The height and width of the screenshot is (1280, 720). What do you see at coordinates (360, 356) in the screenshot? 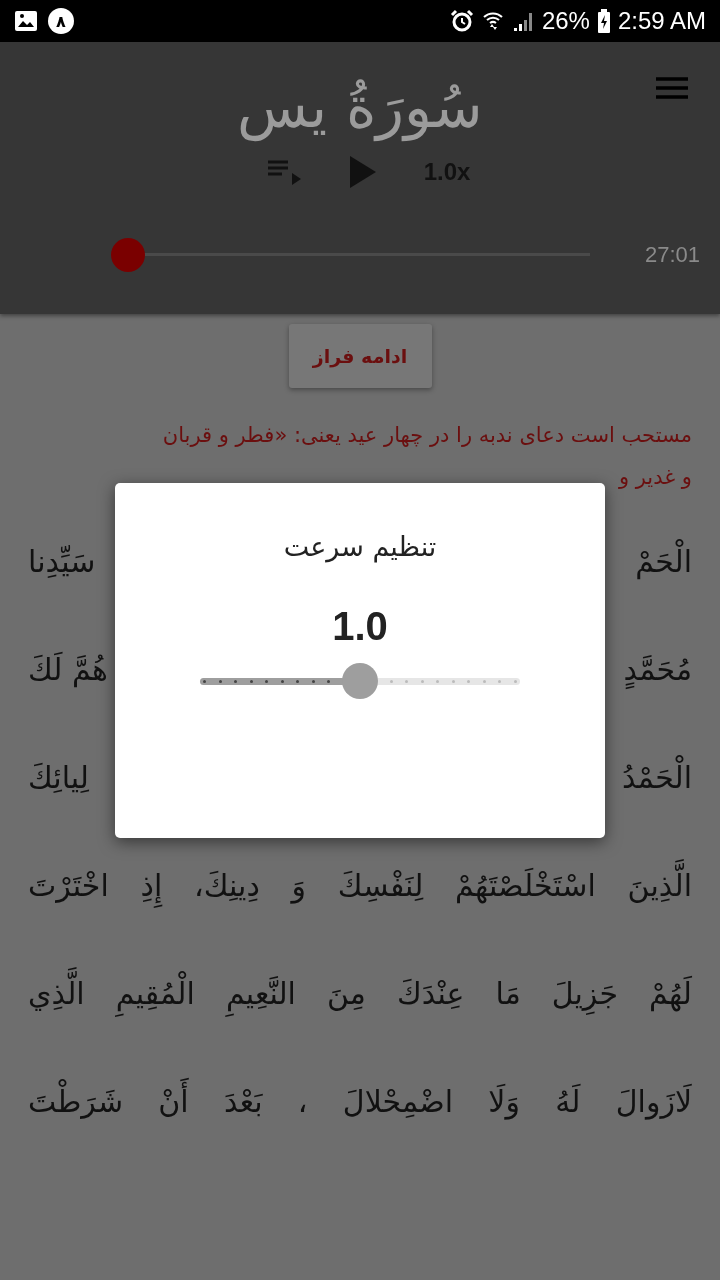
I see `continue-button: ادامه فراز` at bounding box center [360, 356].